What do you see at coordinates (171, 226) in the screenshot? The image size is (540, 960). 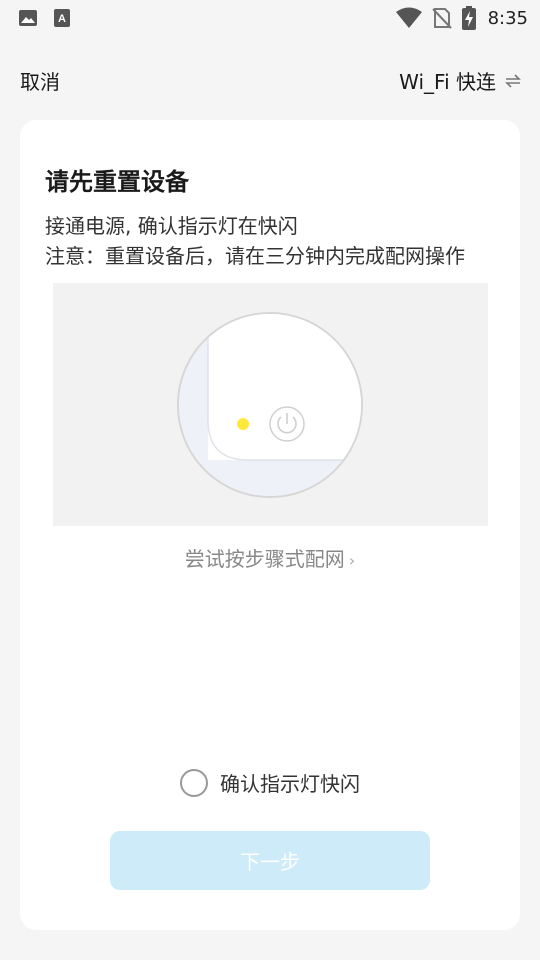 I see `instruction-text: 接通电源, 确认指示灯在快闪` at bounding box center [171, 226].